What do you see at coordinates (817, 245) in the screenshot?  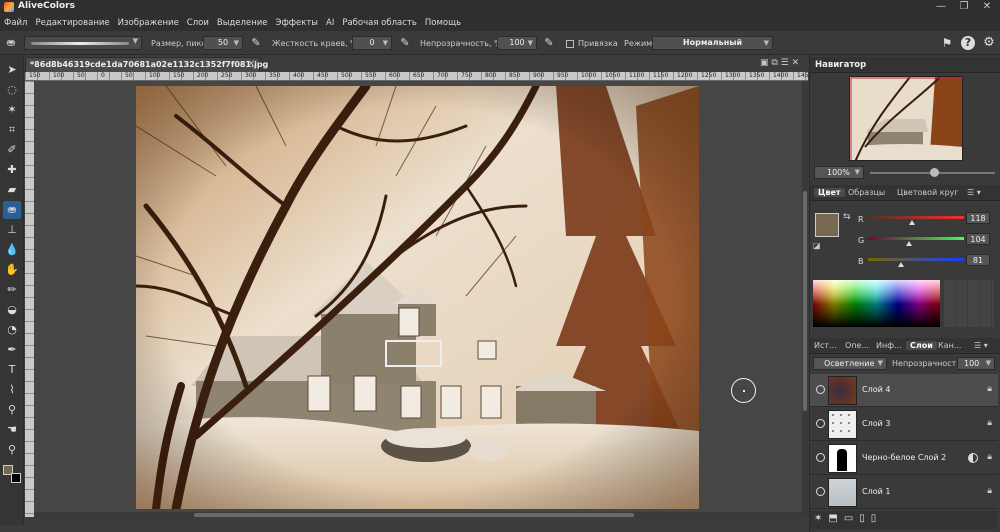 I see `reset-colors-icon: ◪` at bounding box center [817, 245].